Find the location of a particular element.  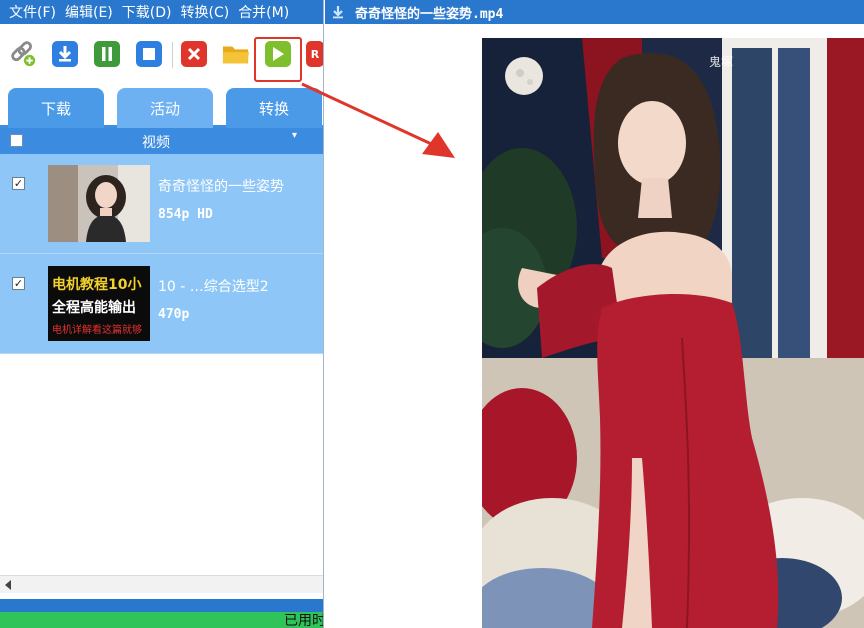

pause-button is located at coordinates (107, 54).